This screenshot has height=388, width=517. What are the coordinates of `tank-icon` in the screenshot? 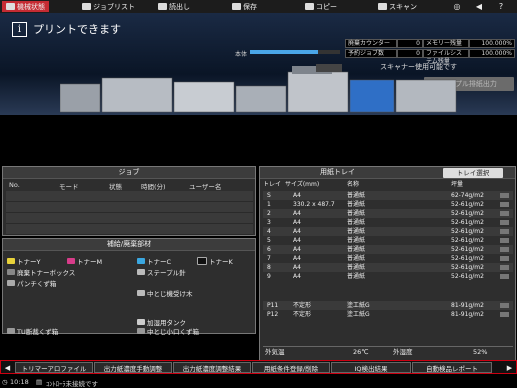 It's located at (141, 322).